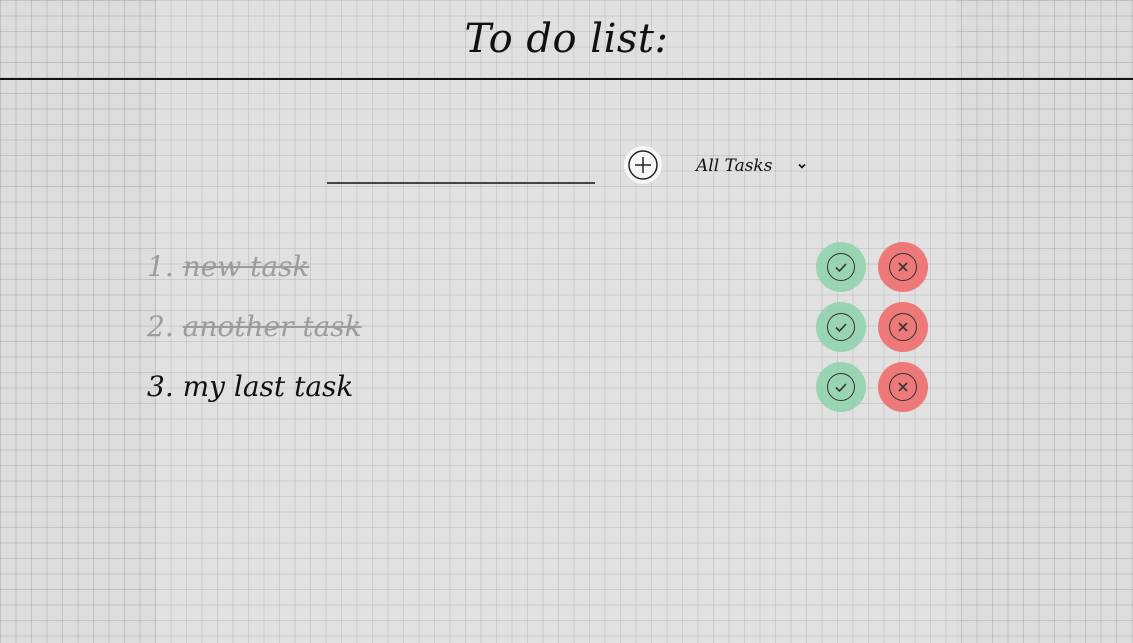 The width and height of the screenshot is (1133, 643). Describe the element at coordinates (734, 166) in the screenshot. I see `filter-selected-value: All Tasks` at that location.